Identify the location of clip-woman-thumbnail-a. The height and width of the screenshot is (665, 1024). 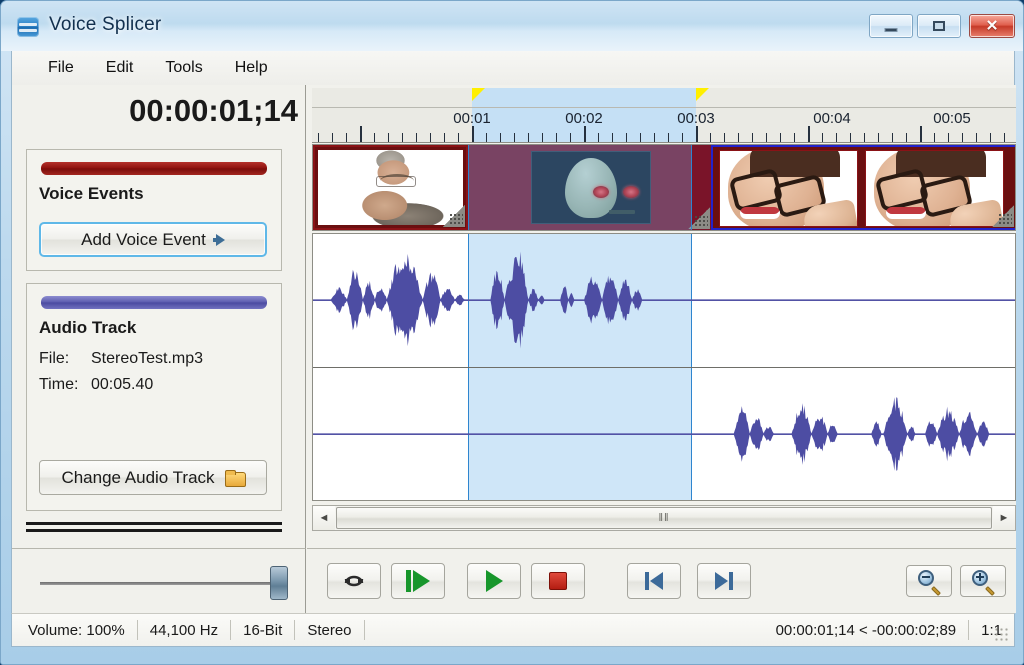
(788, 188).